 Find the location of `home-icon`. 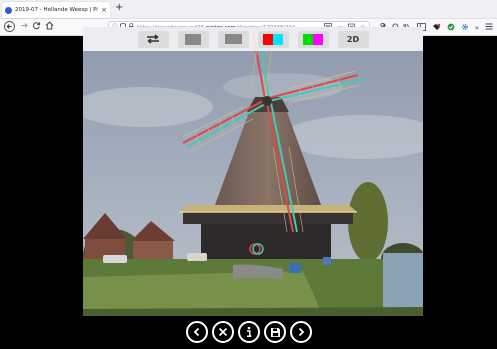

home-icon is located at coordinates (49, 27).